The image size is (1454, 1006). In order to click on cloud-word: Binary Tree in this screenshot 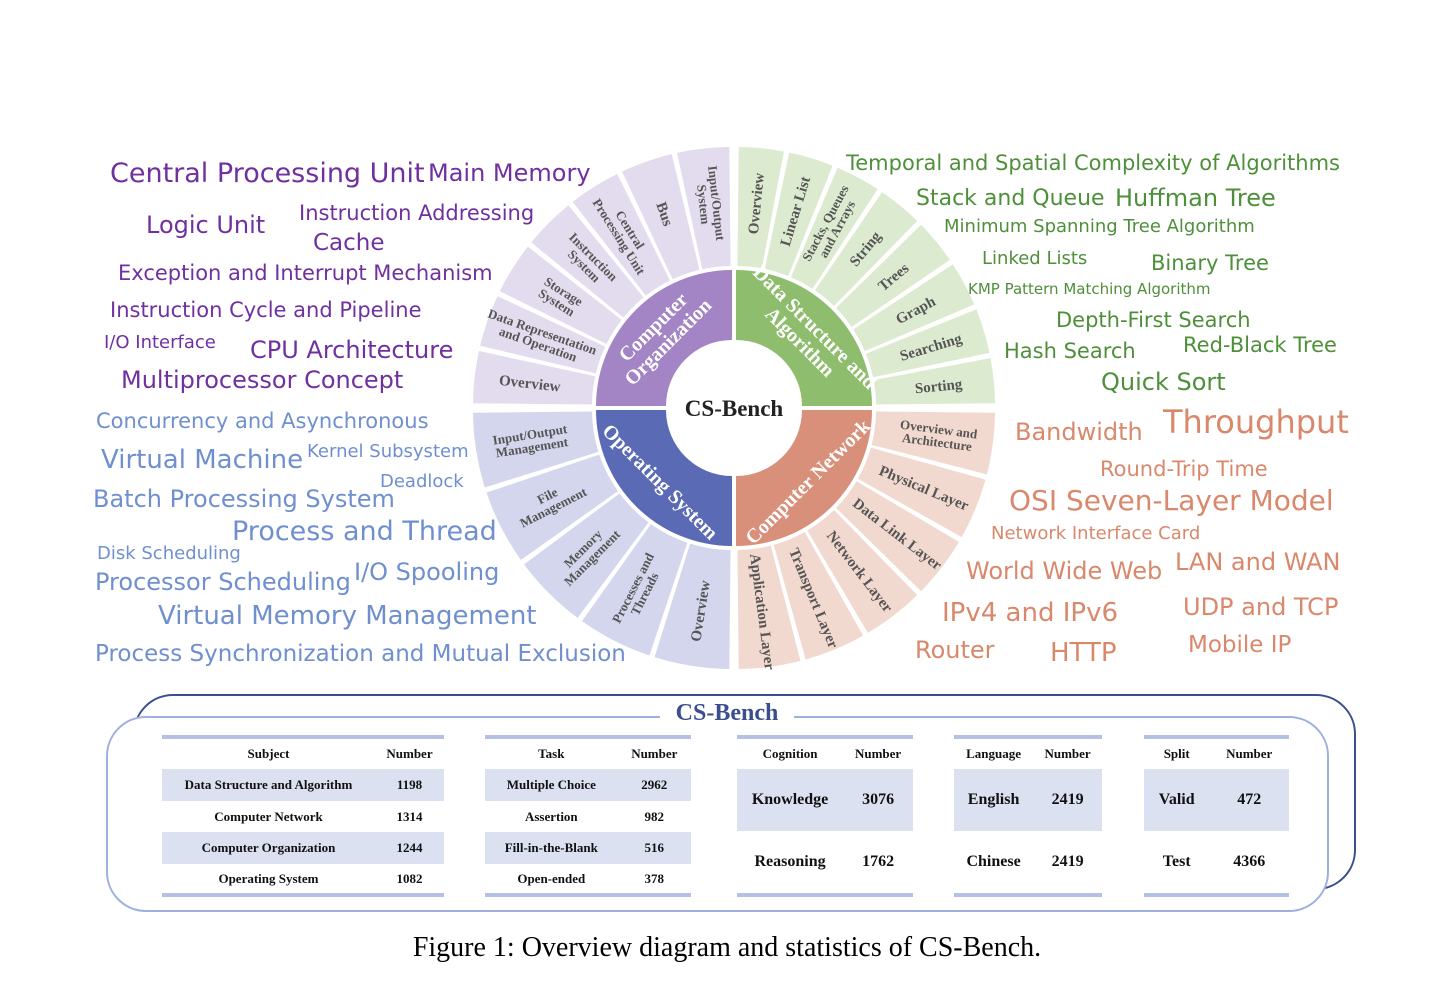, I will do `click(1210, 263)`.